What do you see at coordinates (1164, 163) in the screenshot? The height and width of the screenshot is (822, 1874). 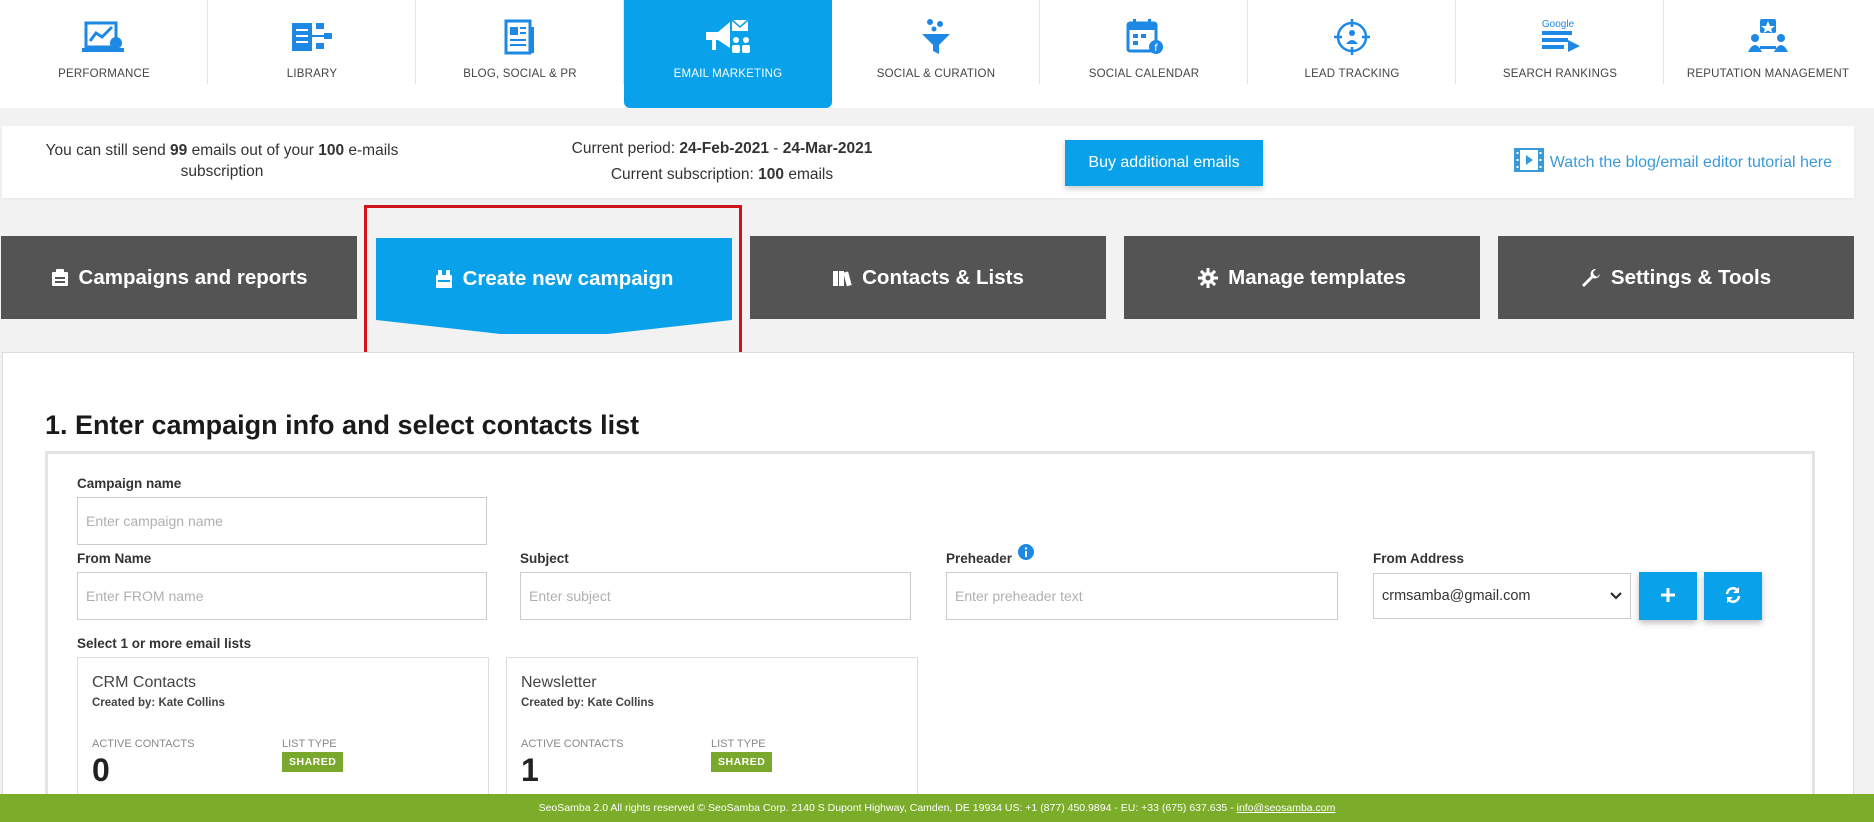 I see `buy-additional-emails-button: Buy additional emails` at bounding box center [1164, 163].